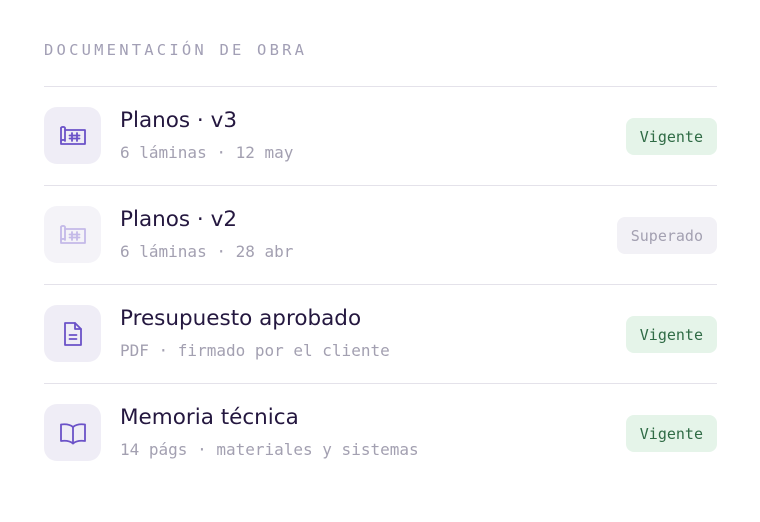 Image resolution: width=760 pixels, height=522 pixels. Describe the element at coordinates (255, 350) in the screenshot. I see `document-meta: PDF · firmado por el cliente` at that location.